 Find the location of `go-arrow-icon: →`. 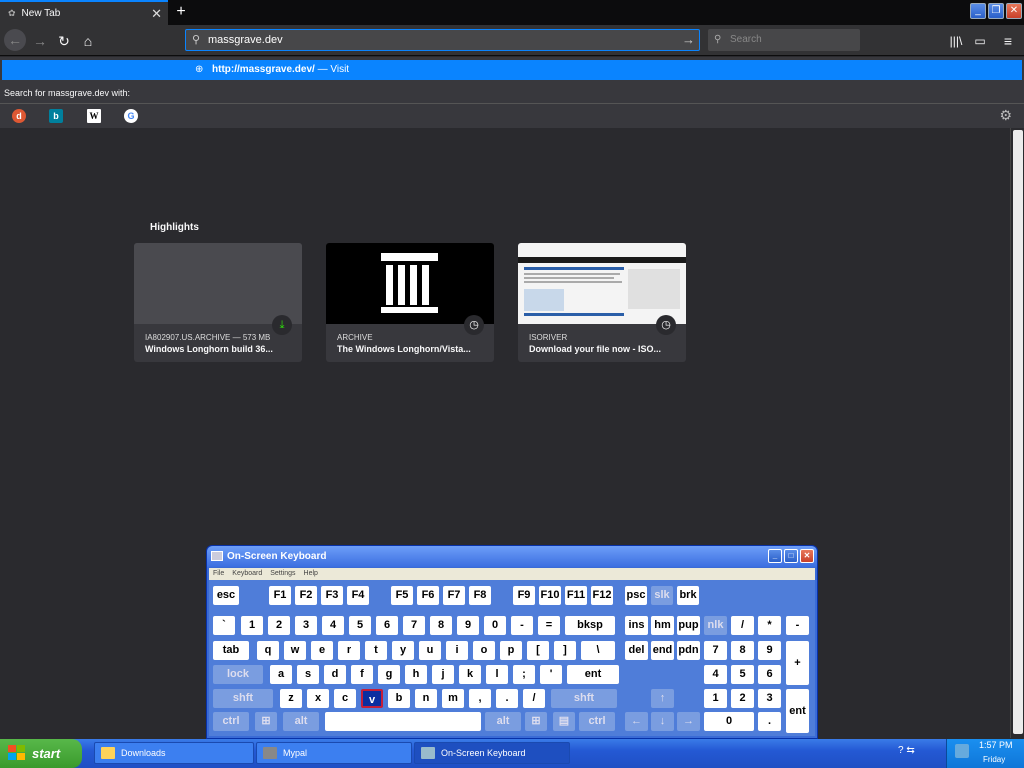

go-arrow-icon: → is located at coordinates (688, 40).